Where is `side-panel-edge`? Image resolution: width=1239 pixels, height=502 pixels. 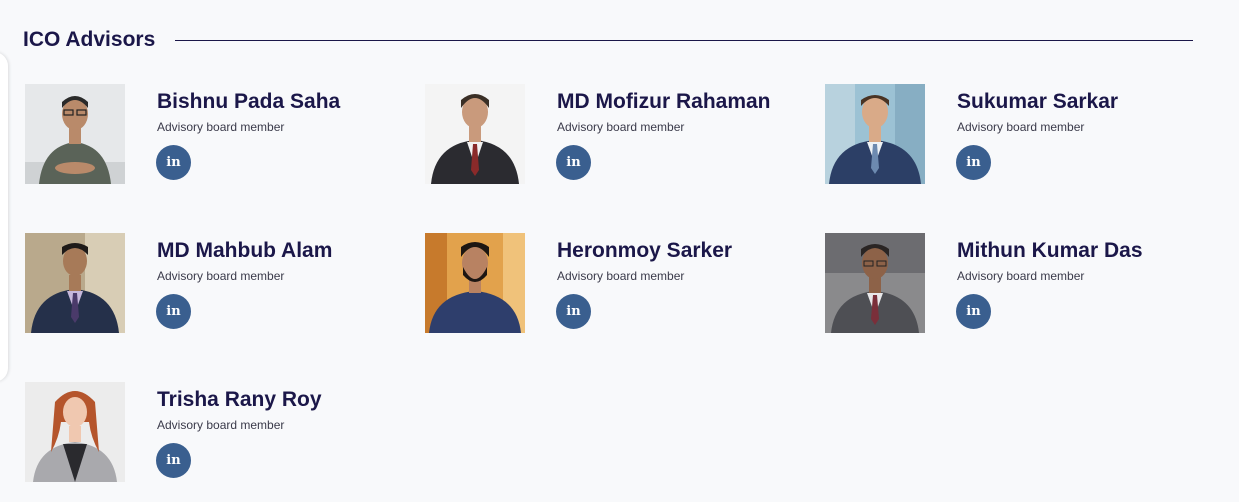 side-panel-edge is located at coordinates (4, 217).